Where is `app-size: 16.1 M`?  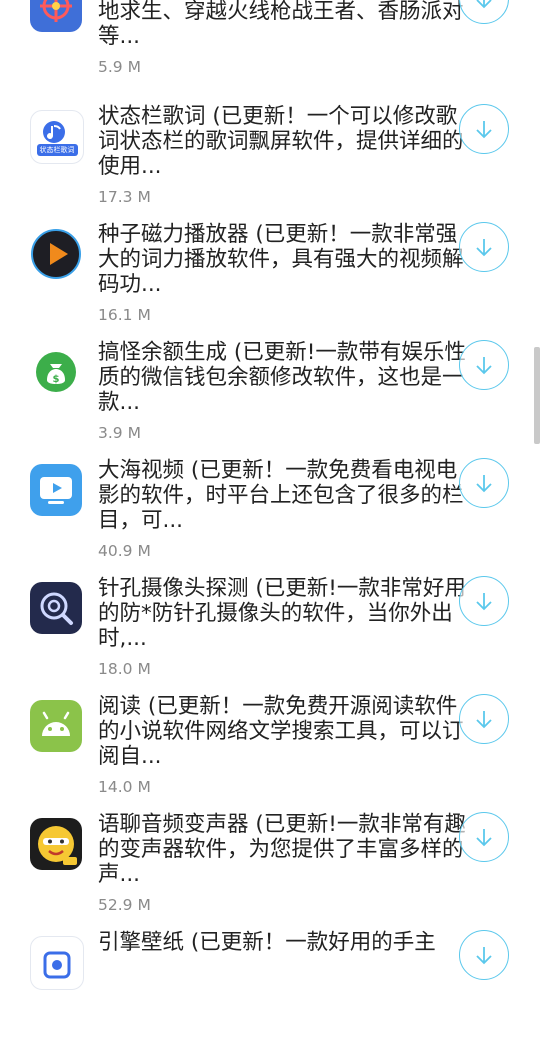 app-size: 16.1 M is located at coordinates (124, 315).